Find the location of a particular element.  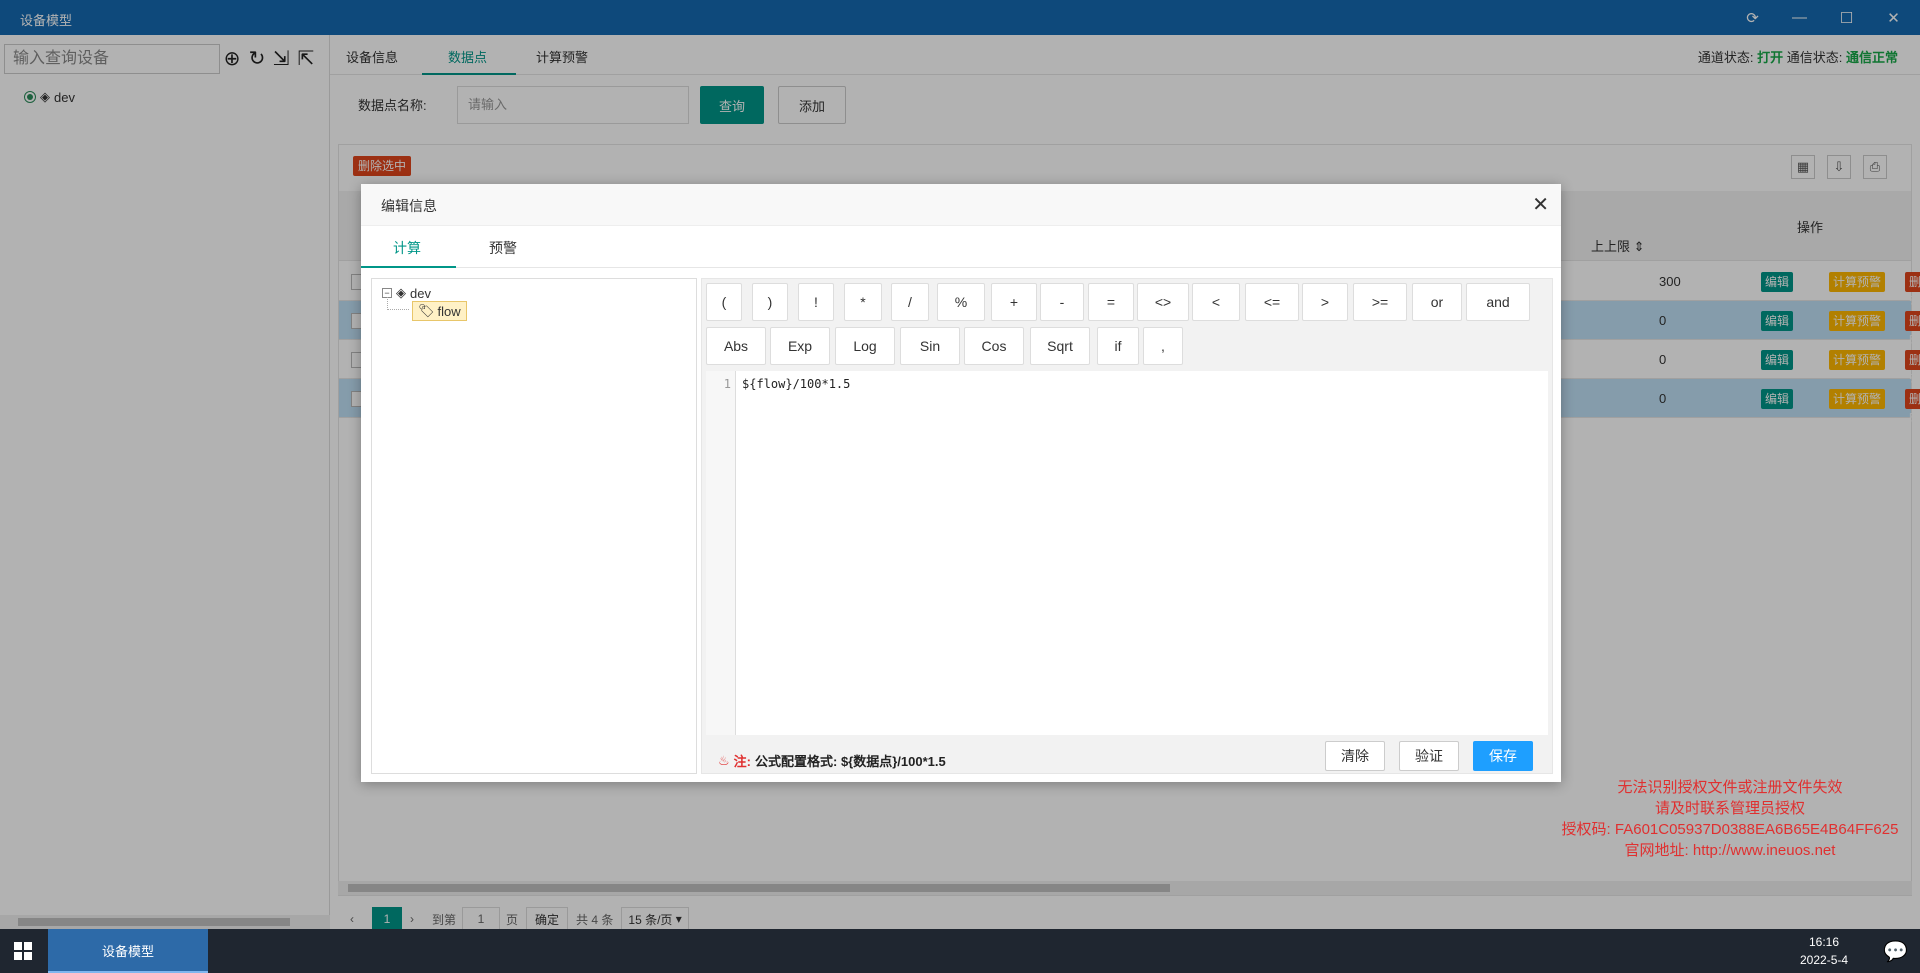

tab-calculate: 计算 is located at coordinates (407, 248).